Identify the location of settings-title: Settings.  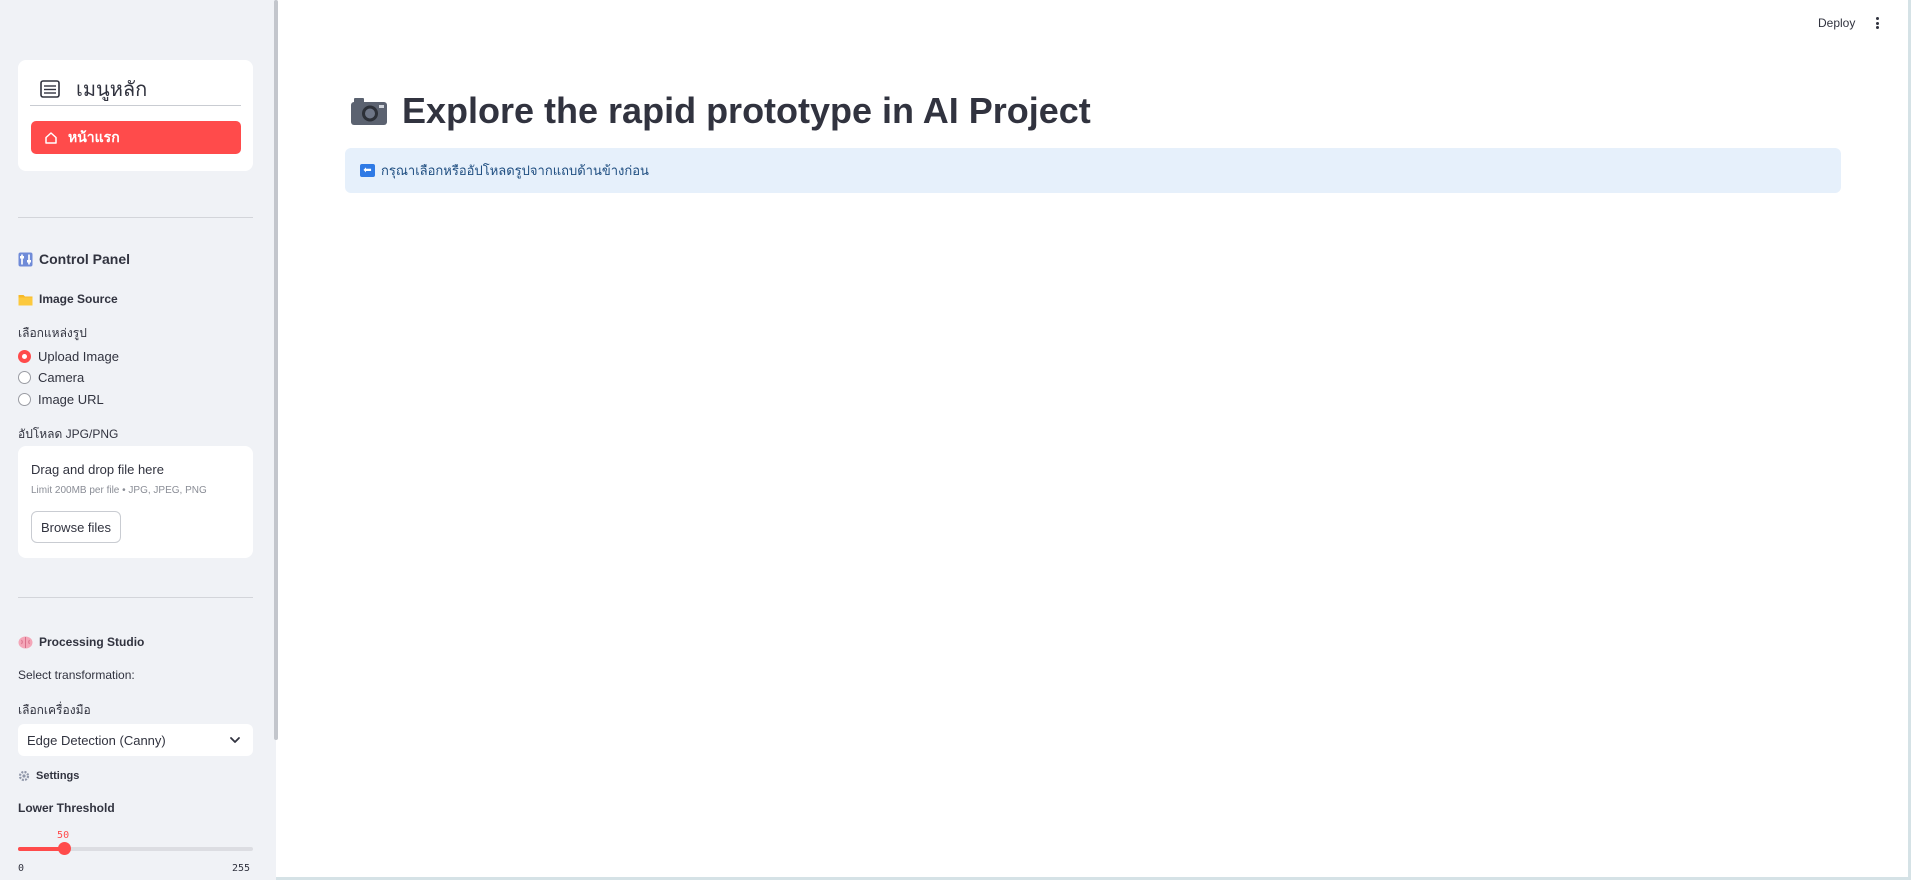
(58, 776).